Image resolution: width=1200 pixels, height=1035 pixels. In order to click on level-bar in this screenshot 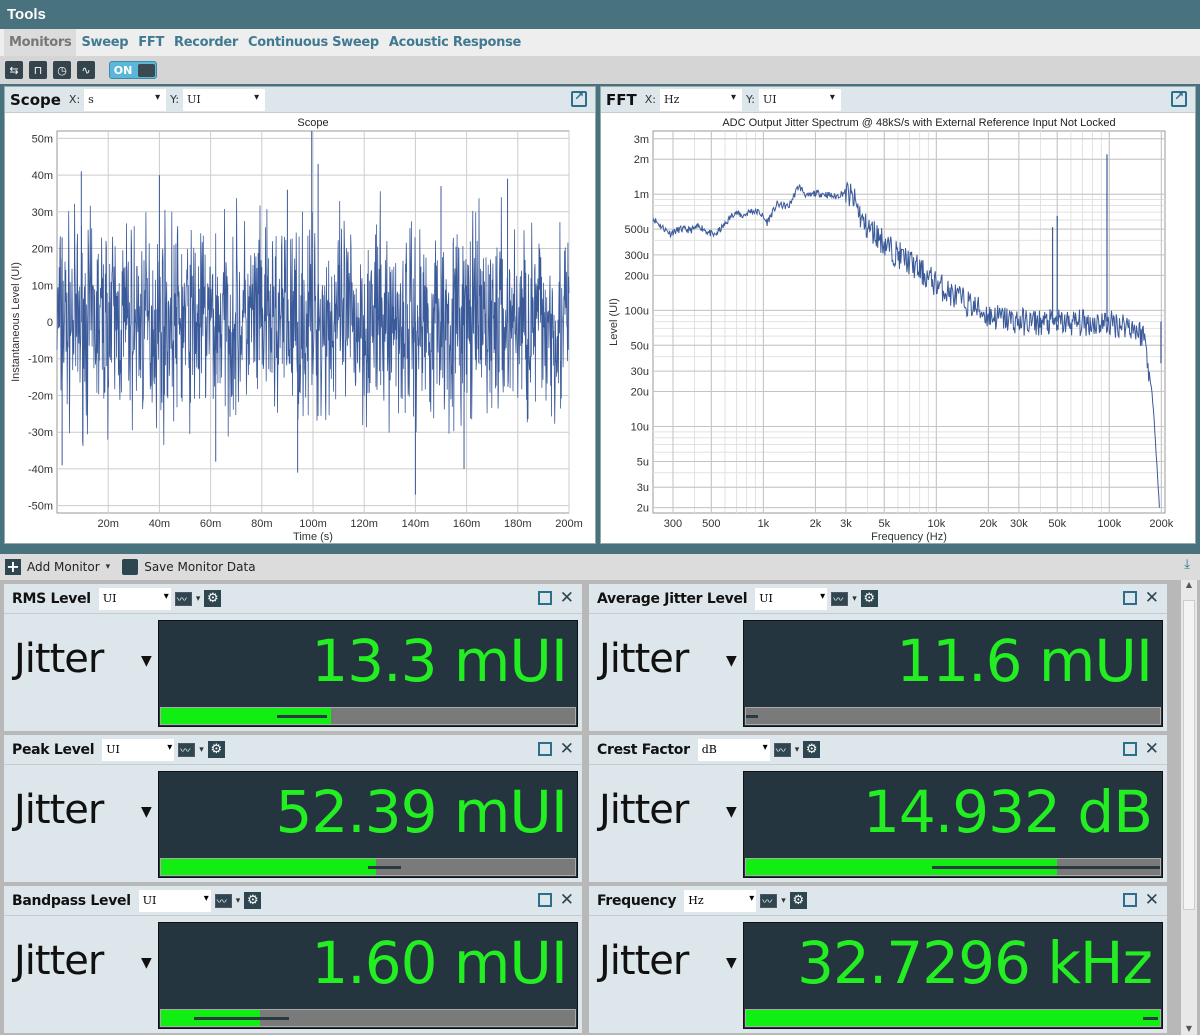, I will do `click(368, 716)`.